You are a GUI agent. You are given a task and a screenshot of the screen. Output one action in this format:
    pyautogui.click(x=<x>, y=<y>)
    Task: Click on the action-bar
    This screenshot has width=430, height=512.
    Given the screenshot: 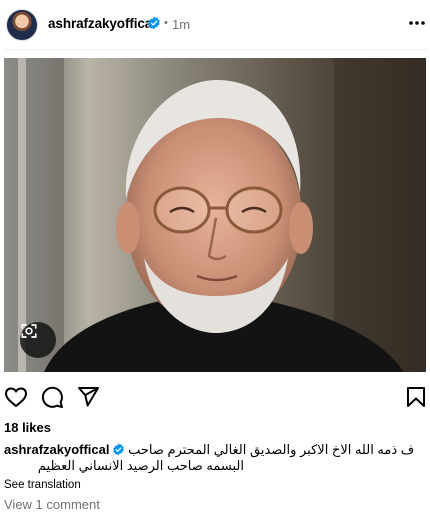 What is the action you would take?
    pyautogui.click(x=215, y=397)
    